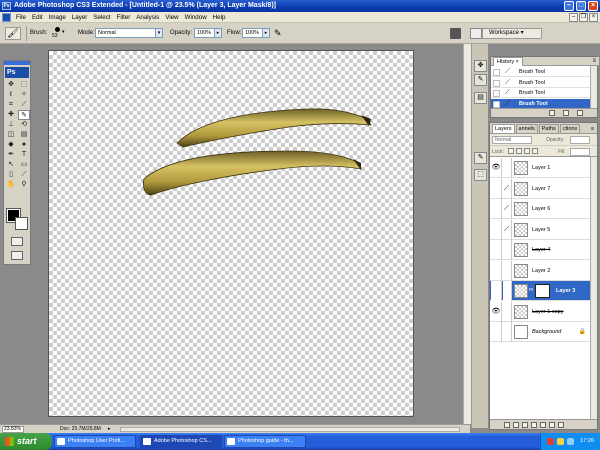  Describe the element at coordinates (279, 33) in the screenshot. I see `airbrush-icon: ✎` at that location.